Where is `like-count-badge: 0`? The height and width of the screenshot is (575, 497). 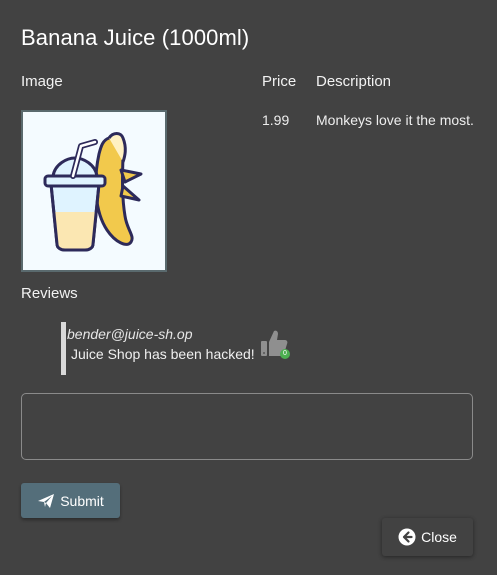
like-count-badge: 0 is located at coordinates (285, 354).